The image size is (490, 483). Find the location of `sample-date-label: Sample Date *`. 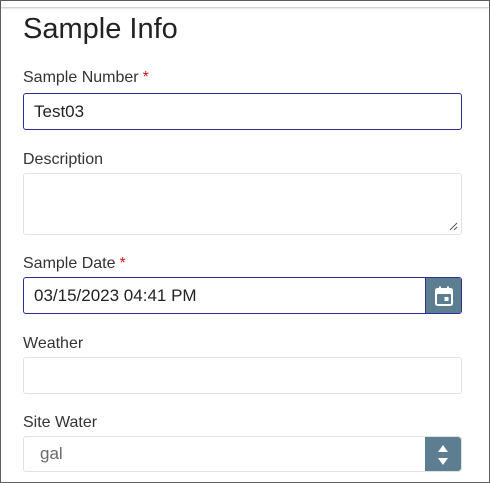

sample-date-label: Sample Date * is located at coordinates (74, 264).